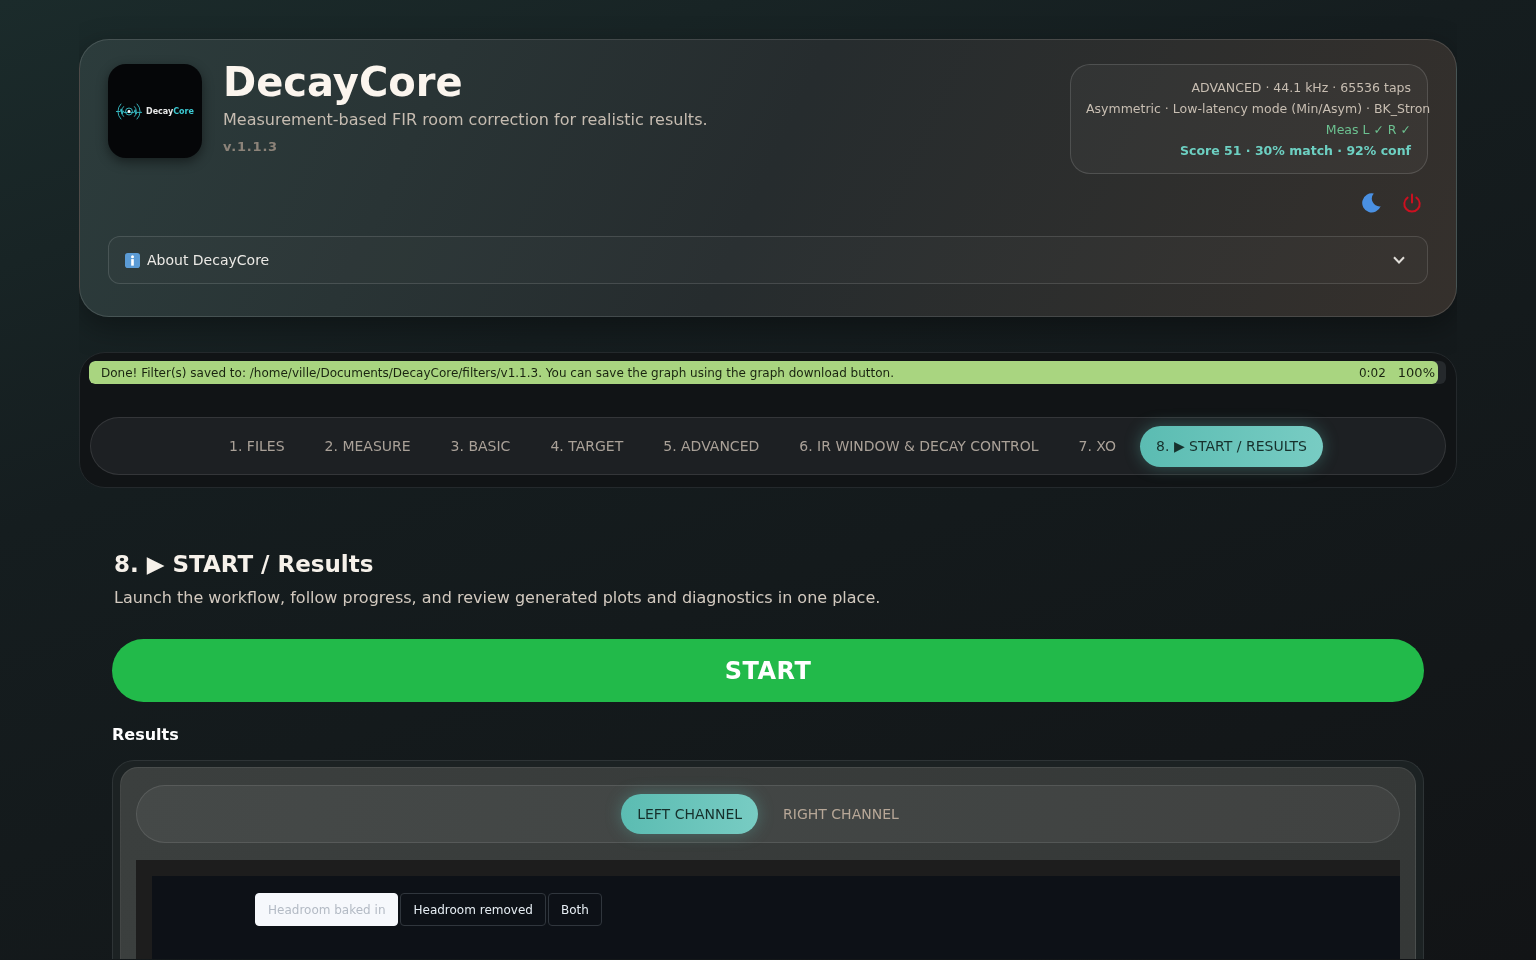  Describe the element at coordinates (587, 446) in the screenshot. I see `step-tab: 4. TARGET` at that location.